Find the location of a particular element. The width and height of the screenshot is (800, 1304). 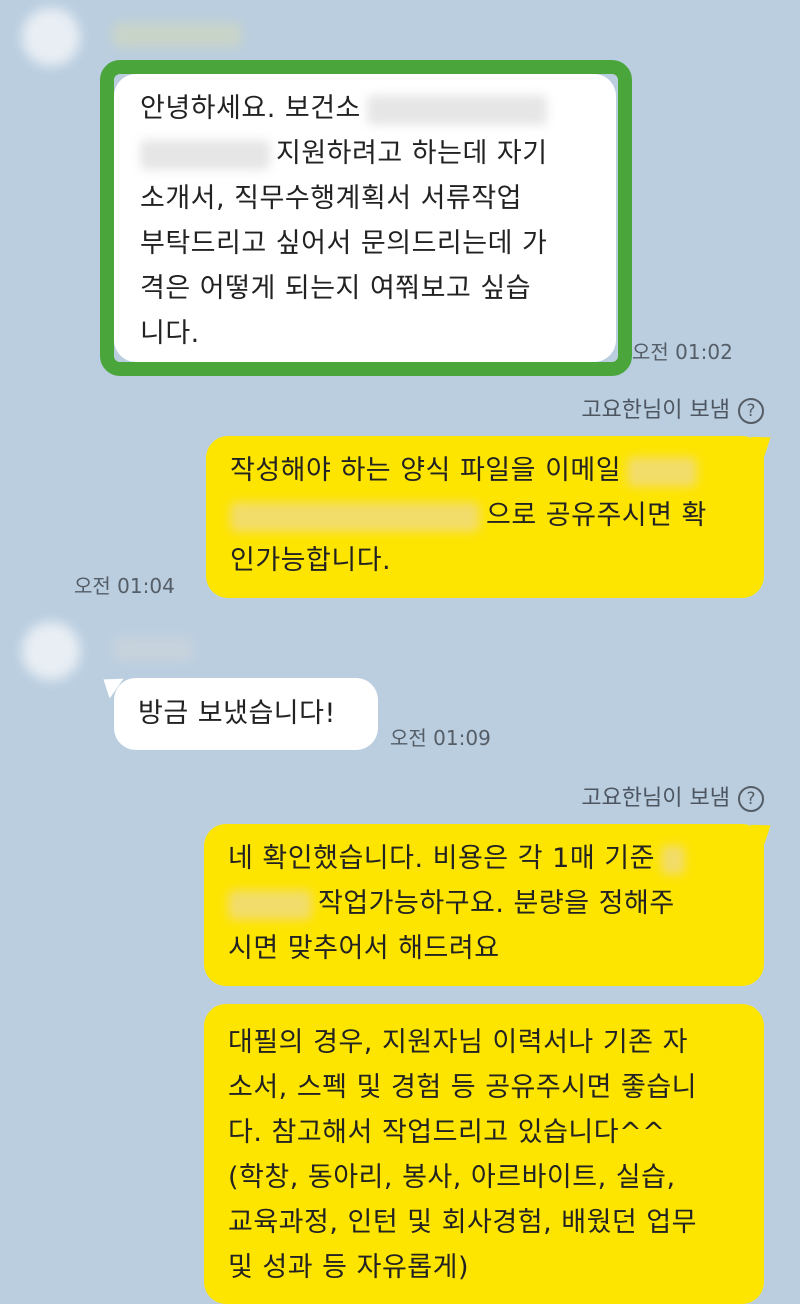

message-line: 으로 공유주시면 확 is located at coordinates (488, 515).